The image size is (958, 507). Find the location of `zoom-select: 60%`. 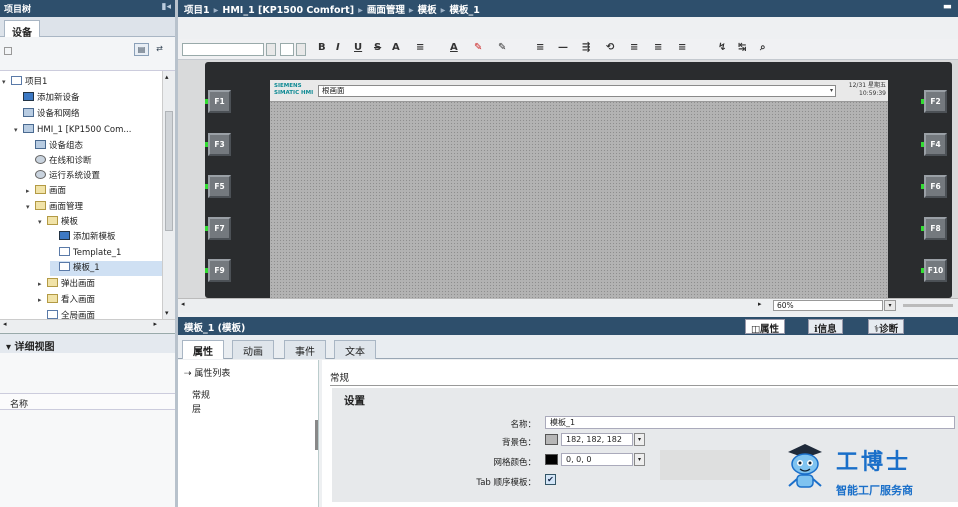

zoom-select: 60% is located at coordinates (828, 305).